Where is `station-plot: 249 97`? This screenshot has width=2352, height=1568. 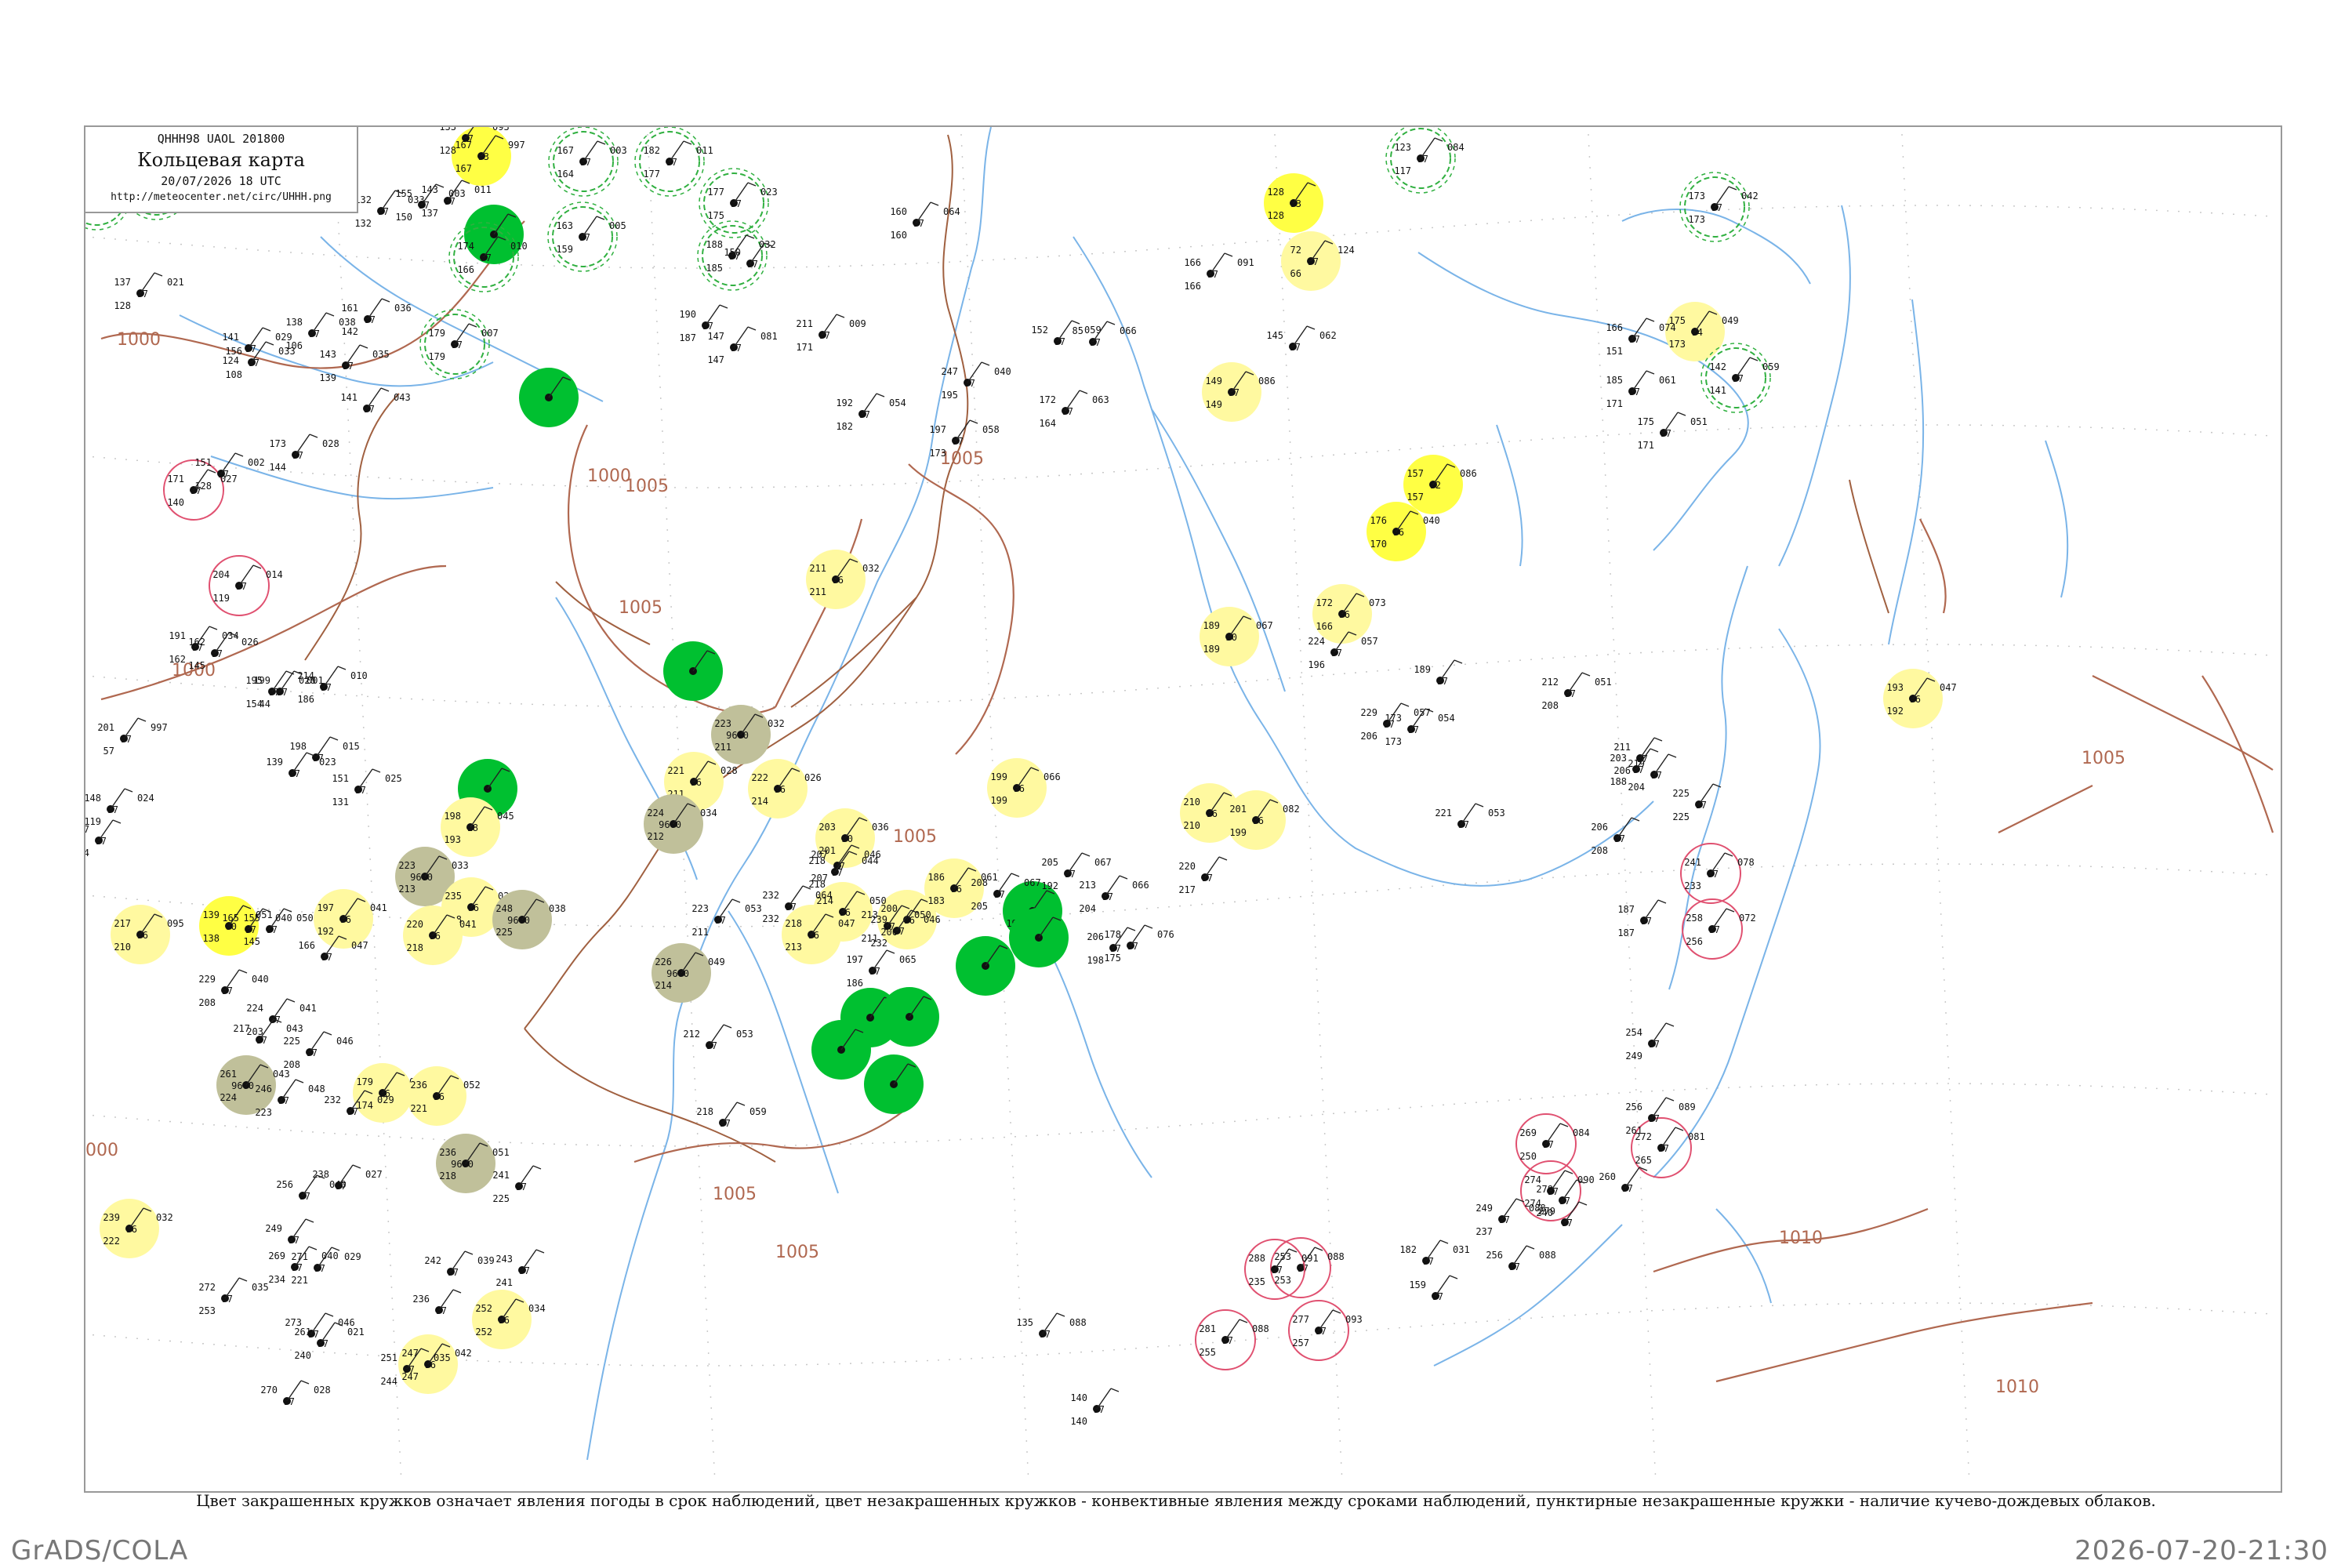
station-plot: 249 97 is located at coordinates (289, 1232).